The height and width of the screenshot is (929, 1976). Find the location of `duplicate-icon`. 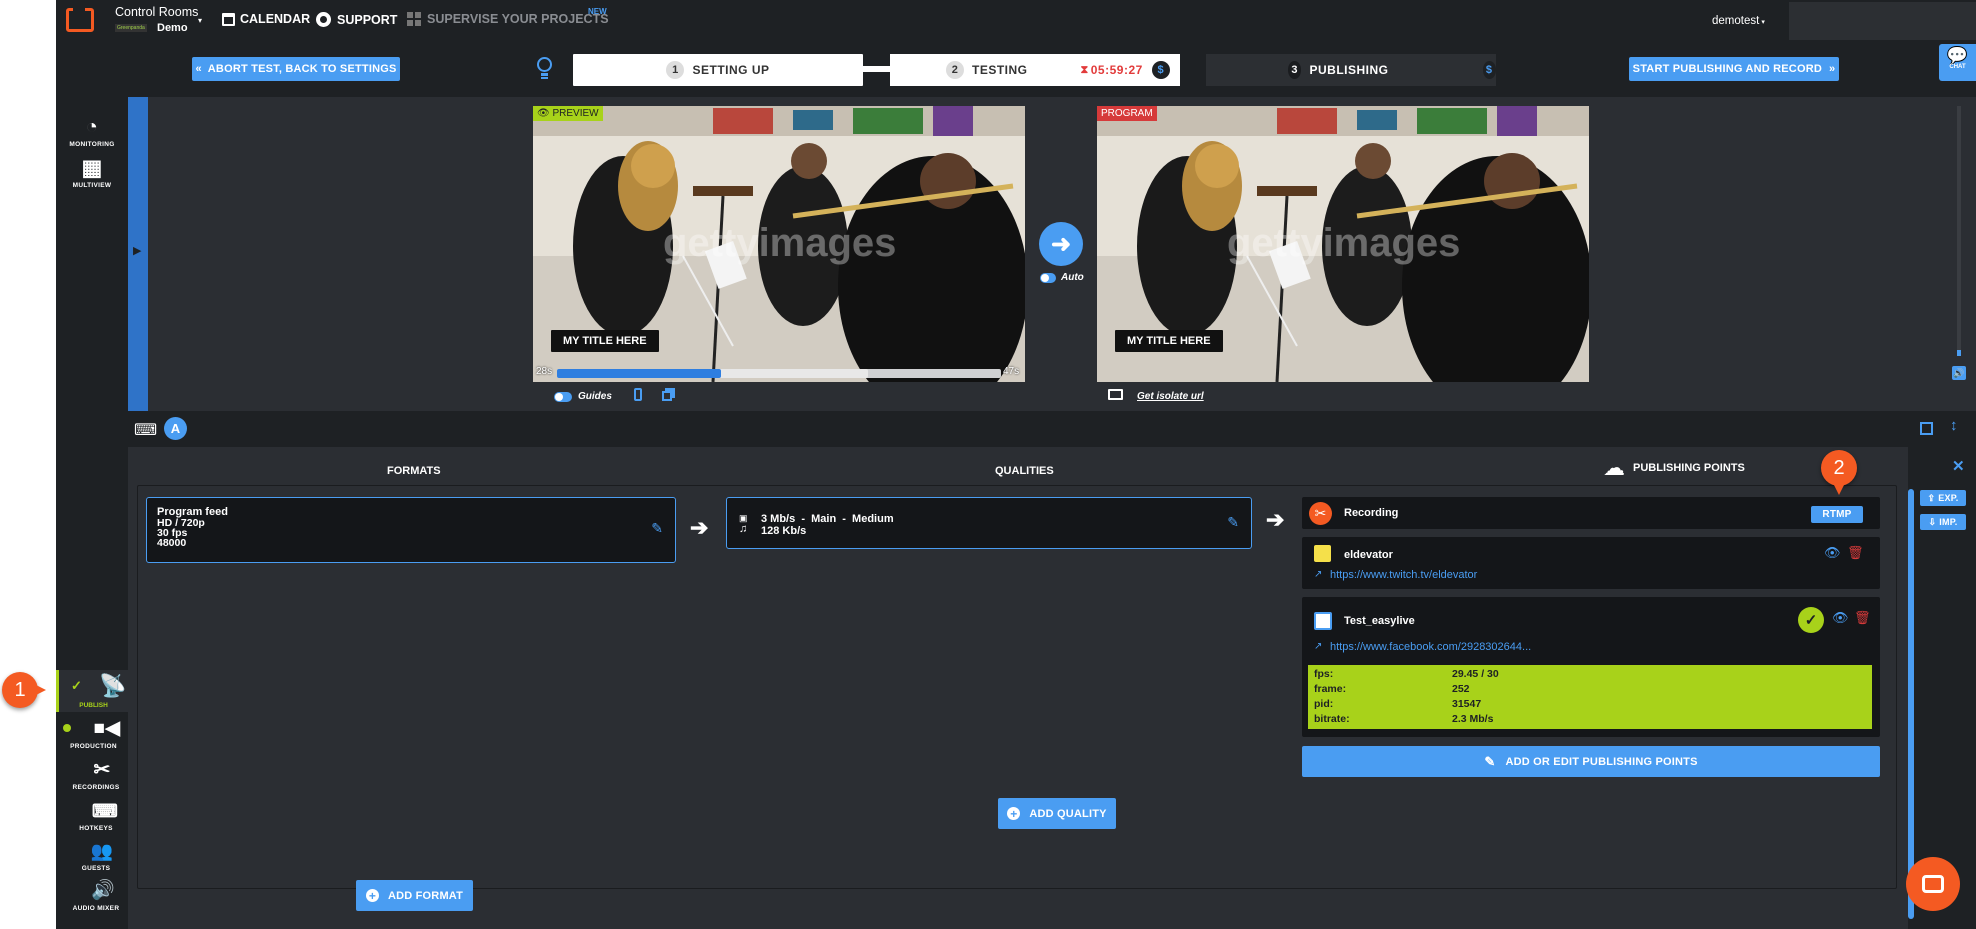

duplicate-icon is located at coordinates (668, 394).